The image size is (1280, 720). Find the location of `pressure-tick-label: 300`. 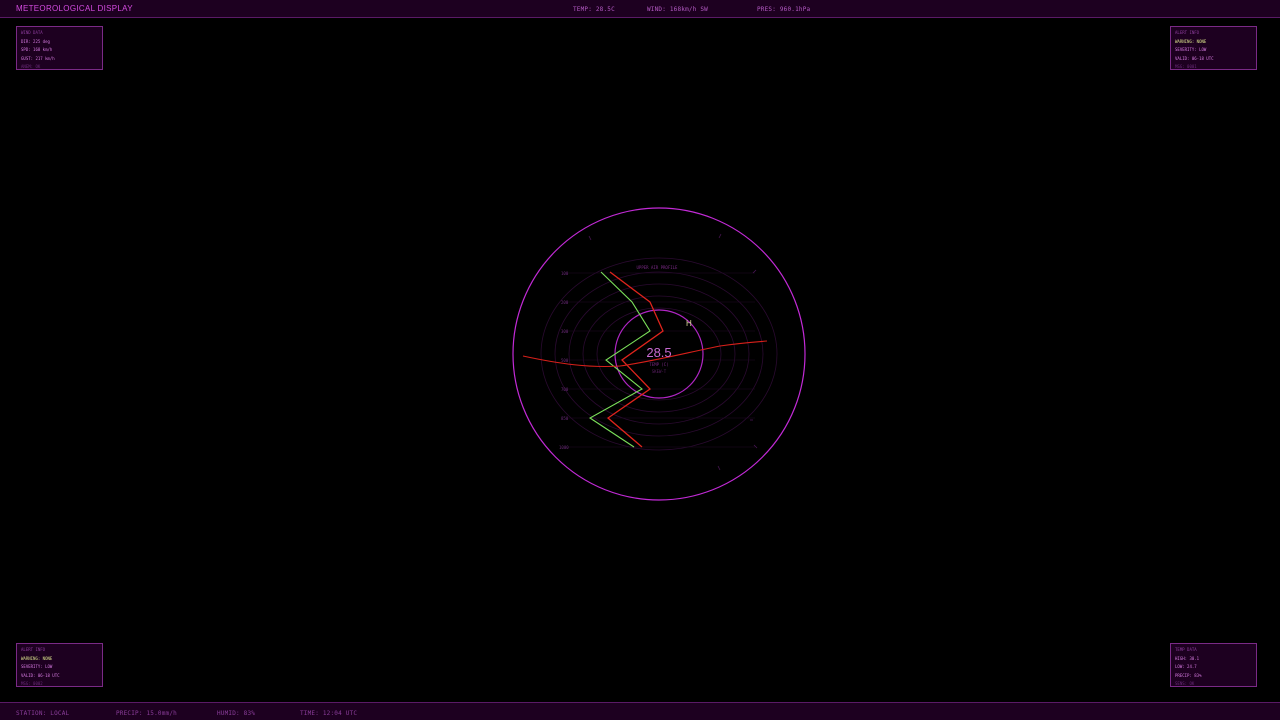

pressure-tick-label: 300 is located at coordinates (565, 331).